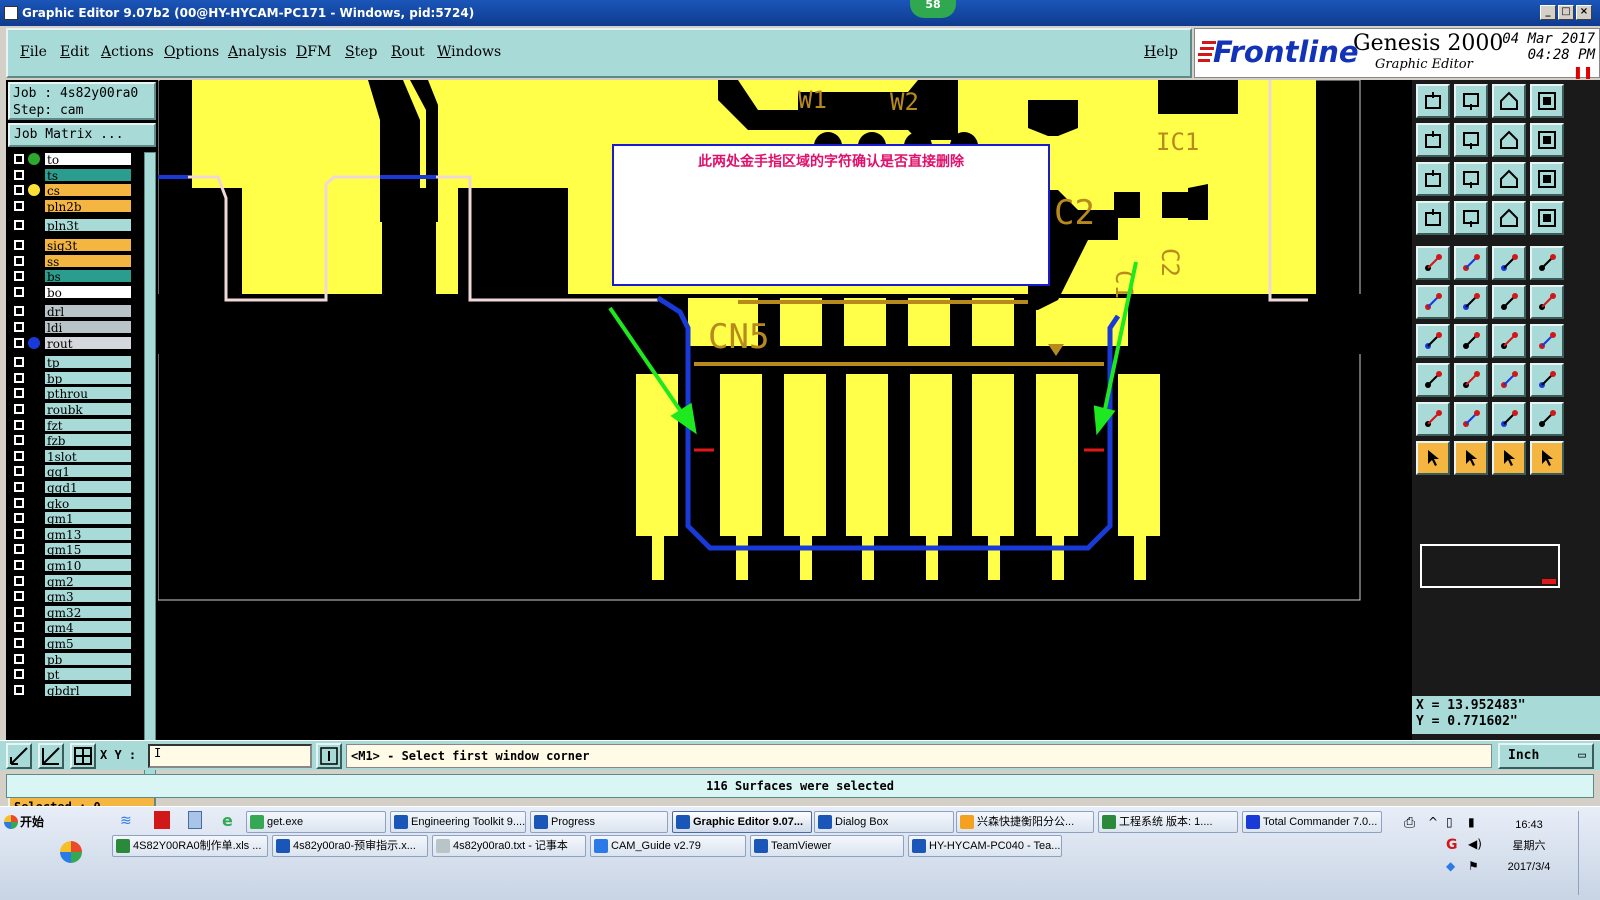  I want to click on layer-name: rout, so click(88, 343).